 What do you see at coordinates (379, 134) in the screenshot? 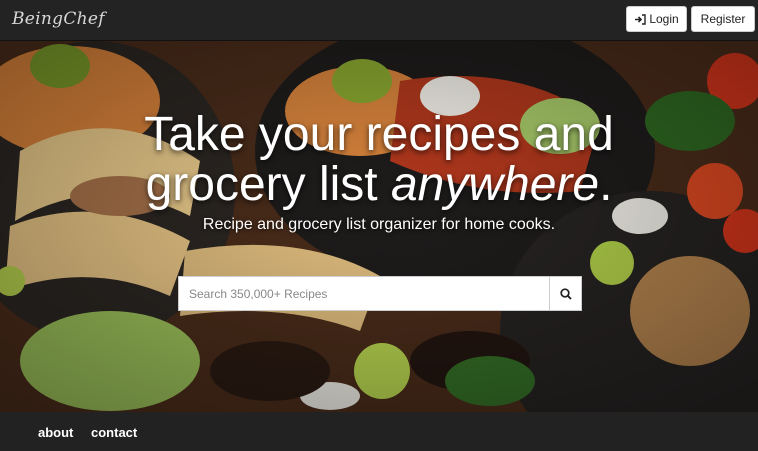
I see `hero-title-line1: Take your recipes and` at bounding box center [379, 134].